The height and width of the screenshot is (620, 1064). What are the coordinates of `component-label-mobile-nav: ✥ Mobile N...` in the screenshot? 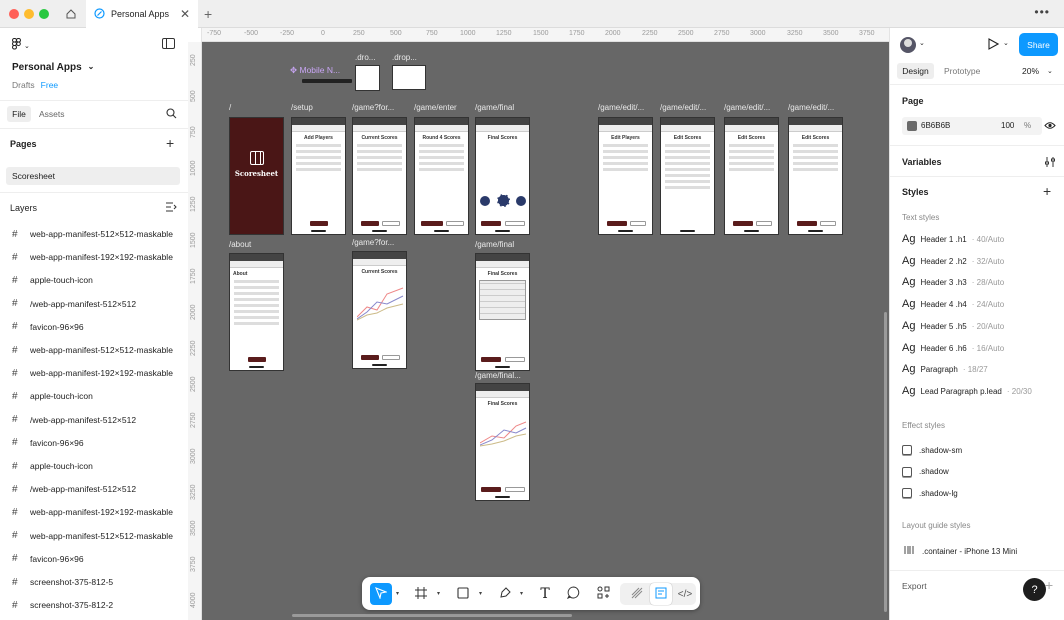 It's located at (315, 70).